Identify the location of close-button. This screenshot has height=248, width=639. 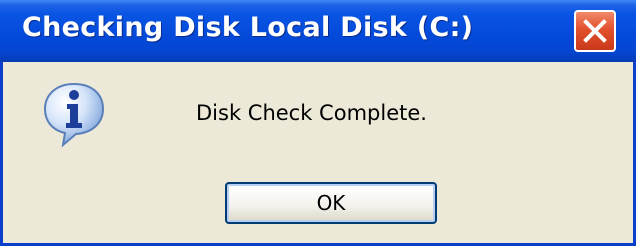
(595, 31).